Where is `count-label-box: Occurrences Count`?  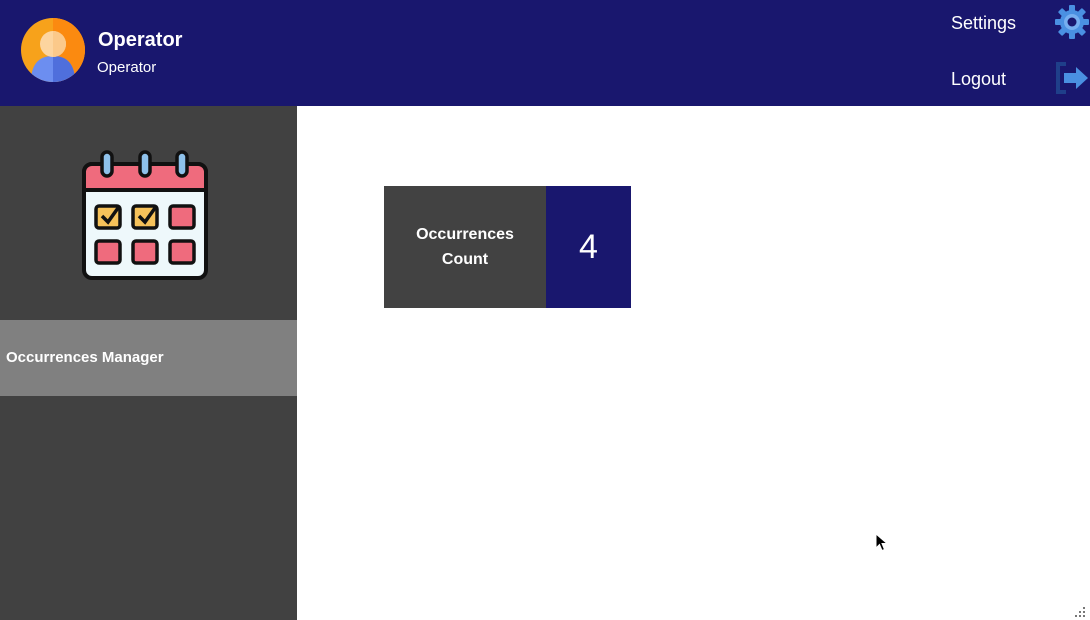
count-label-box: Occurrences Count is located at coordinates (465, 247).